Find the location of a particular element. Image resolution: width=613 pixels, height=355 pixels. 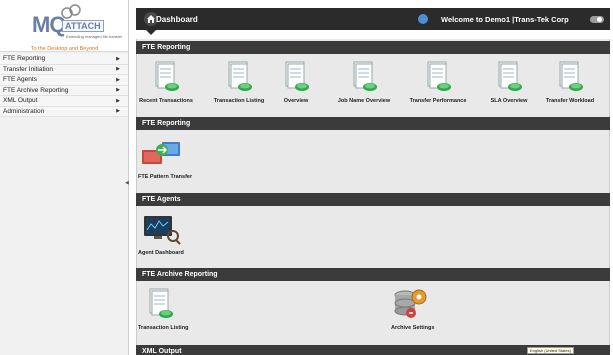

tile-label: Agent Dashboard is located at coordinates (161, 253).